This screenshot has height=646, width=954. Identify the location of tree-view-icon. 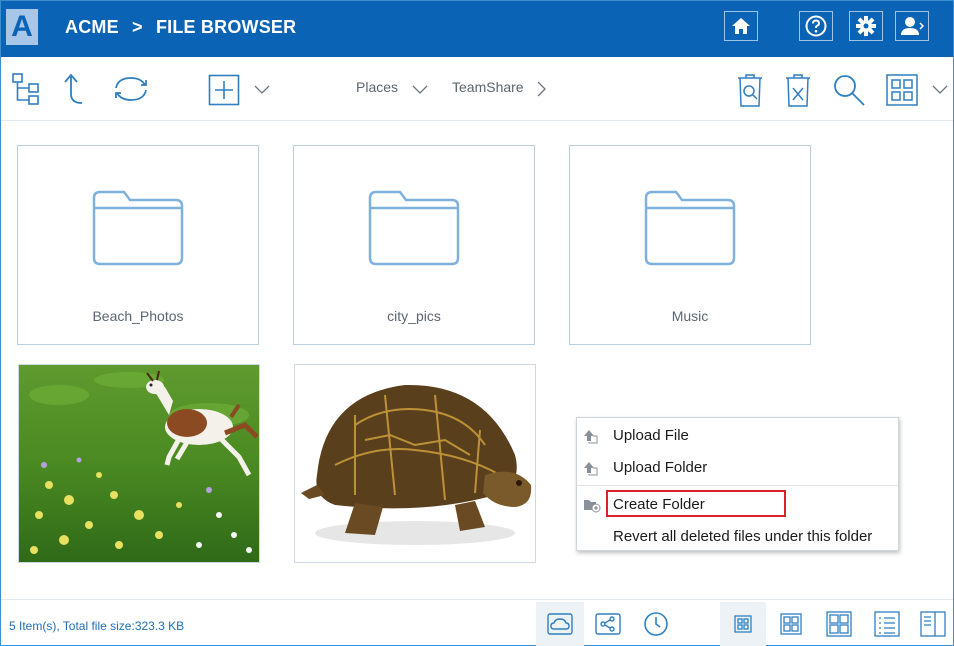
(25, 89).